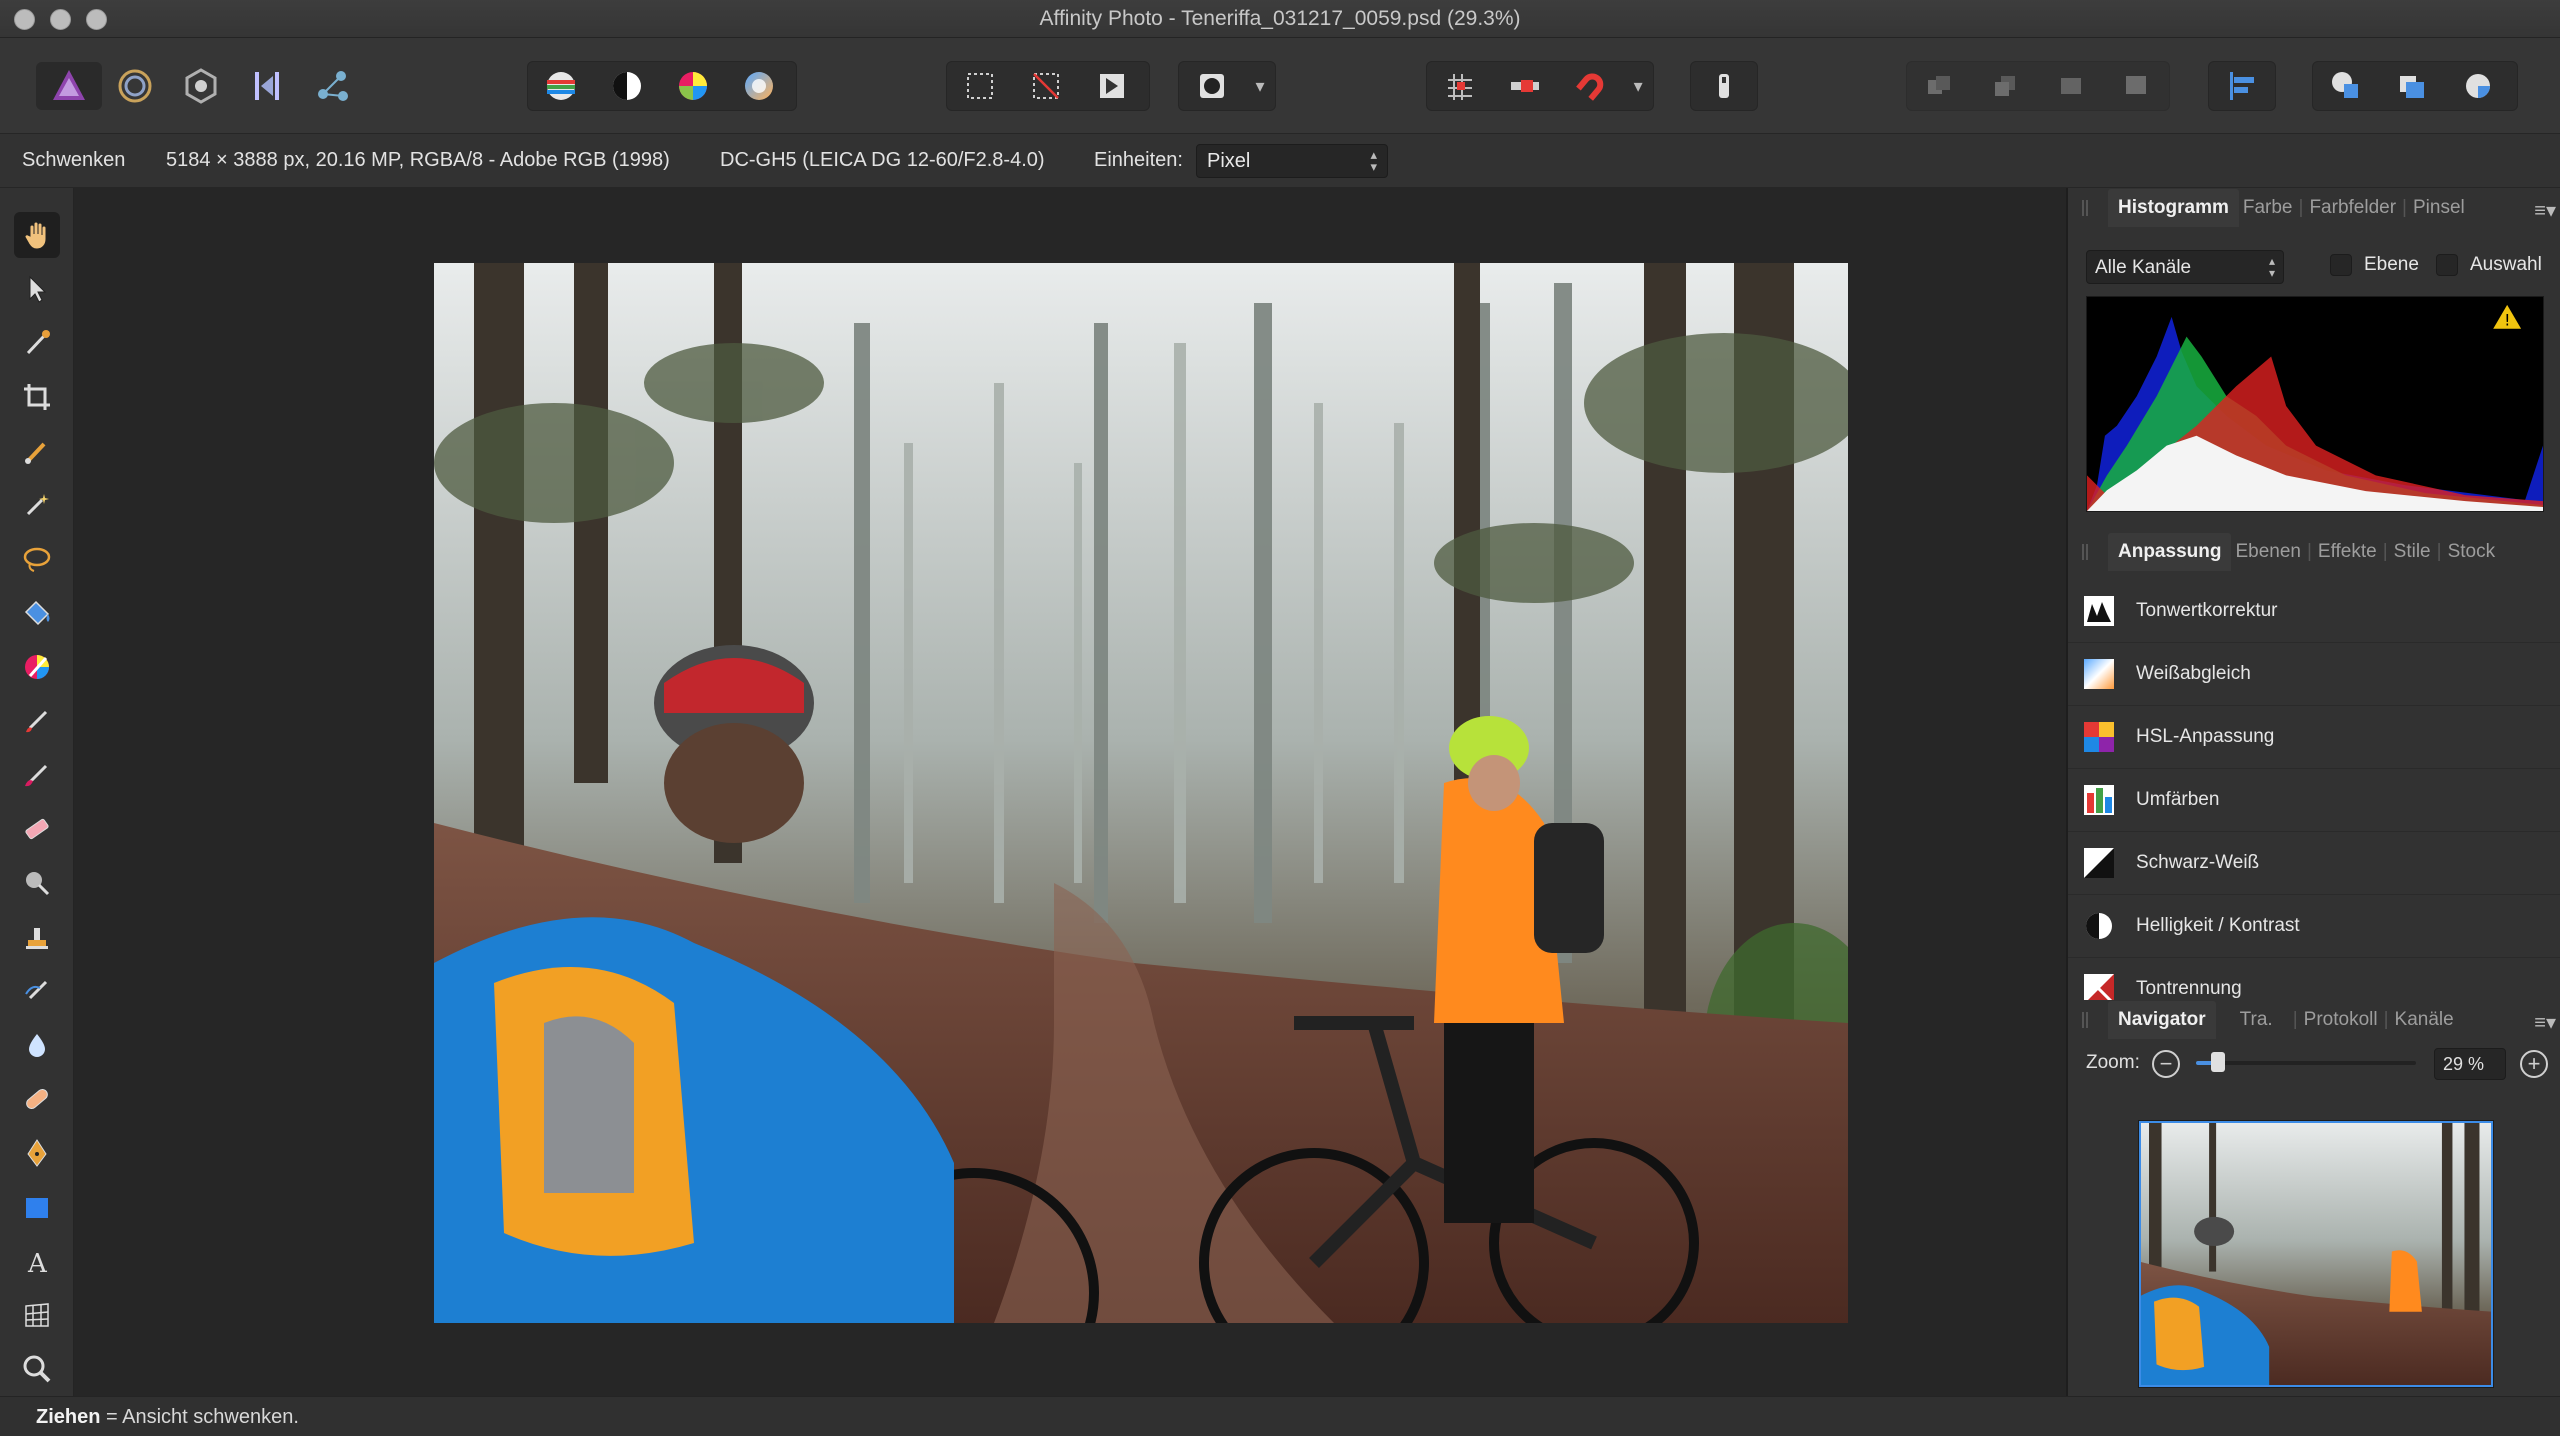 Image resolution: width=2560 pixels, height=1436 pixels. What do you see at coordinates (2170, 552) in the screenshot?
I see `tab-adjustments: Anpassung` at bounding box center [2170, 552].